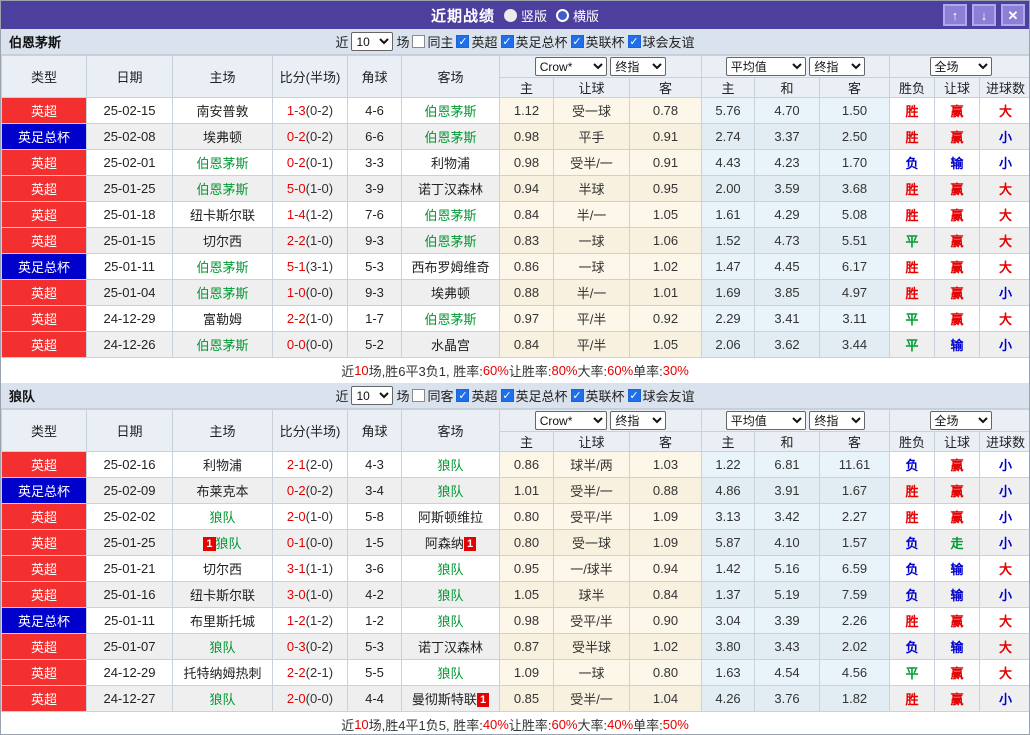 The image size is (1030, 735). Describe the element at coordinates (668, 396) in the screenshot. I see `checkbox-label: 球会友谊` at that location.